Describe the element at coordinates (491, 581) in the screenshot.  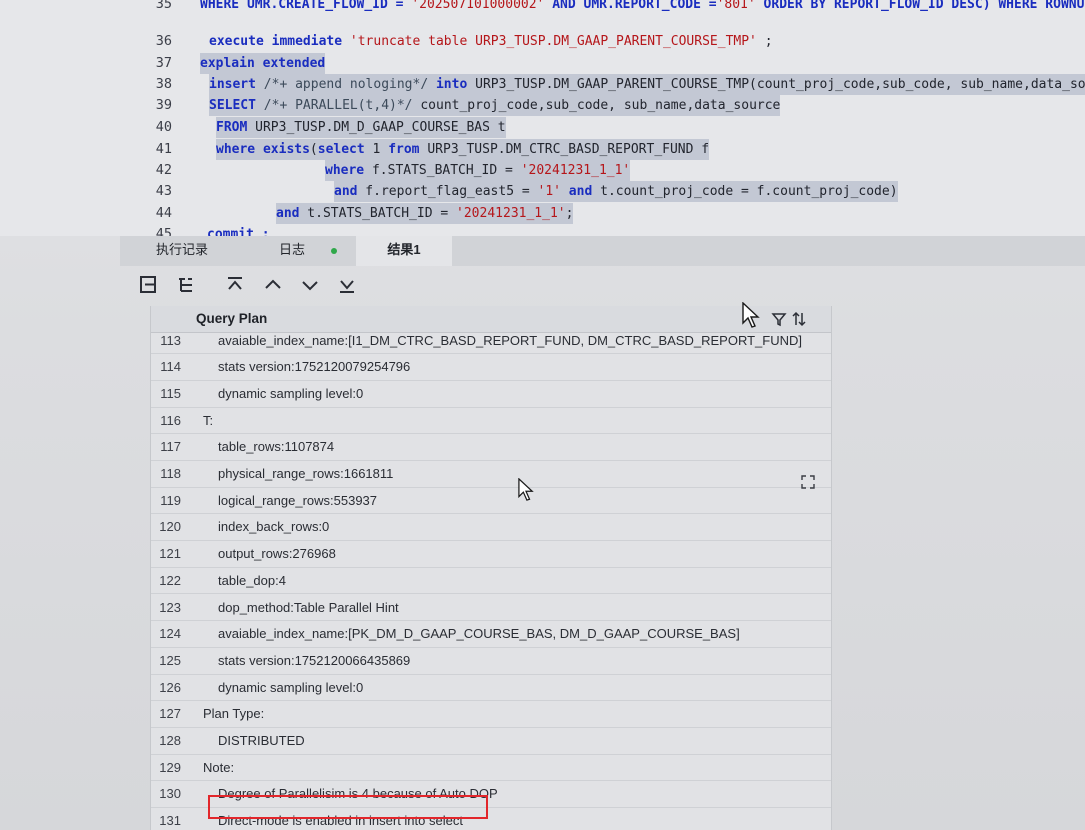
I see `table-row: 122 table_dop:4` at that location.